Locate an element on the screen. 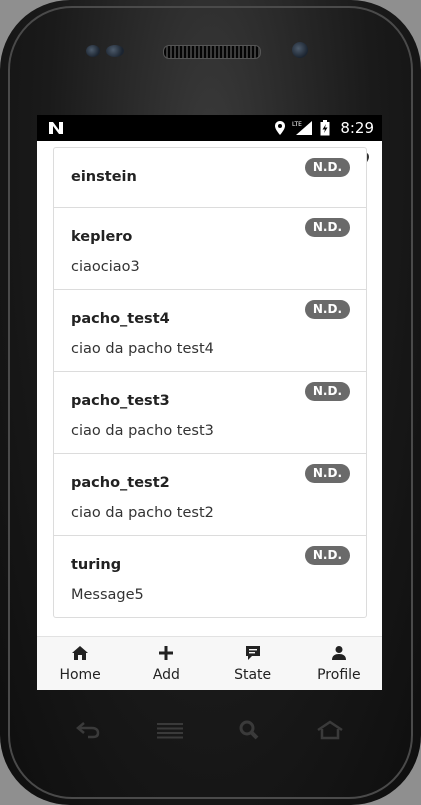 The image size is (421, 805). item-message: ciao da pacho test2 is located at coordinates (142, 513).